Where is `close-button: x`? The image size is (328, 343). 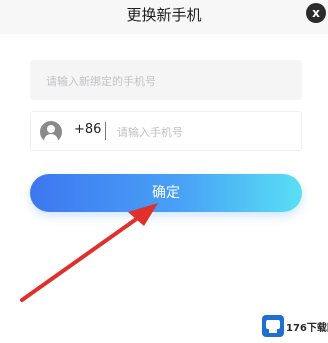 close-button: x is located at coordinates (316, 13).